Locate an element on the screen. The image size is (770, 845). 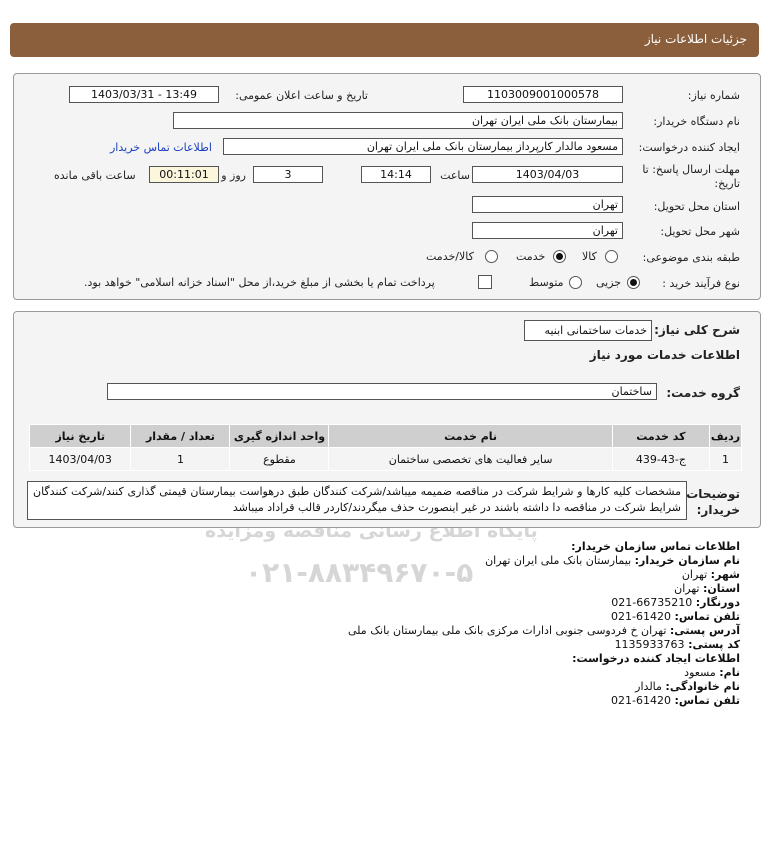
phone-label: تلفن تماس: is located at coordinates (707, 616).